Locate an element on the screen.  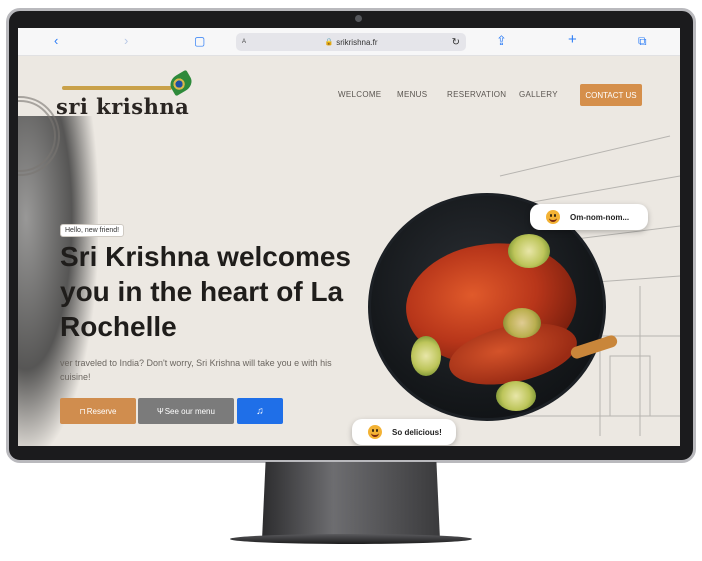
music-button: ♫ is located at coordinates (260, 411).